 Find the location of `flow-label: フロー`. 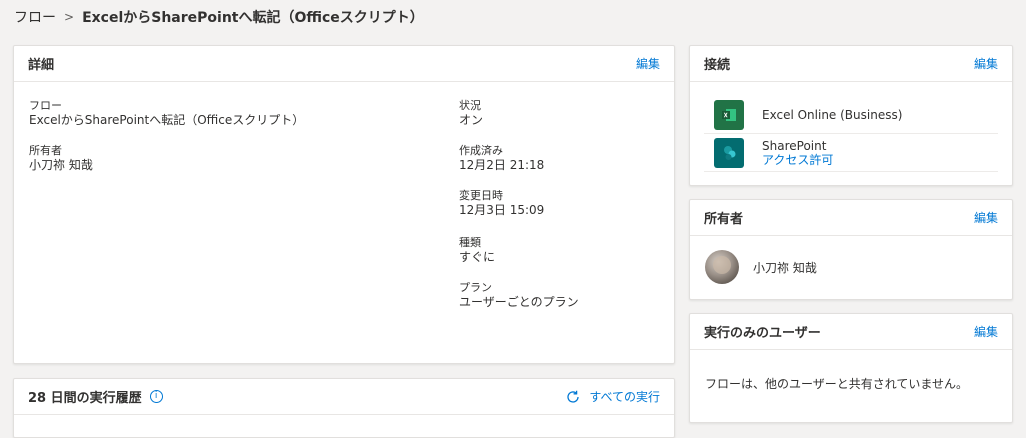

flow-label: フロー is located at coordinates (45, 105).